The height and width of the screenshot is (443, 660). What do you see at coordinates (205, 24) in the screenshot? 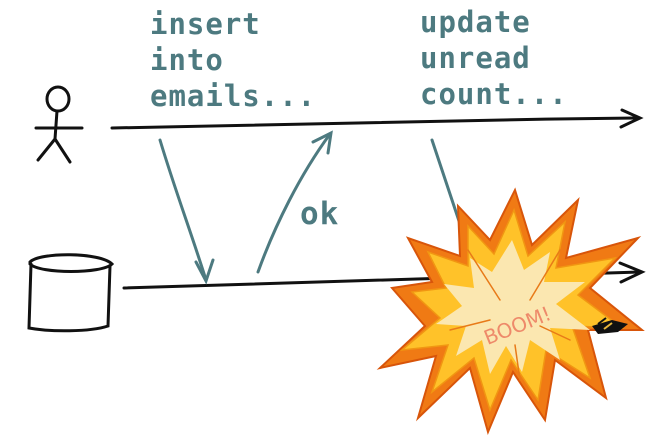
I see `insert-label-line-1: insert` at bounding box center [205, 24].